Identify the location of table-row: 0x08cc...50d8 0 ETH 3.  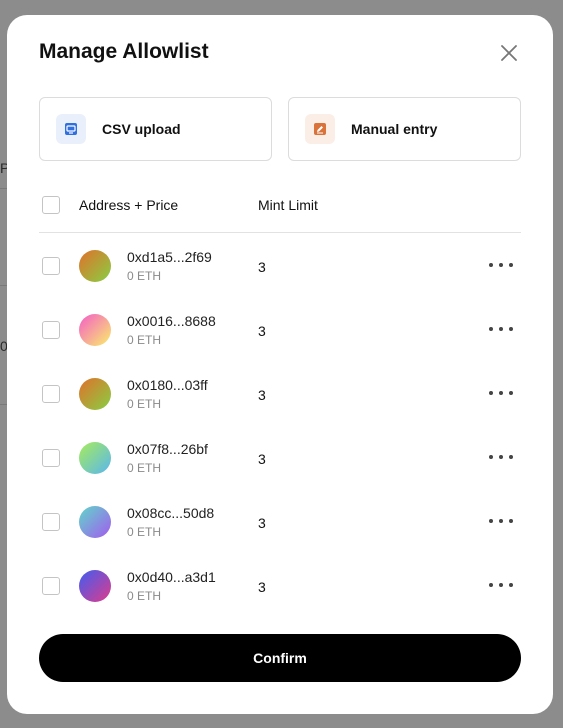
(280, 522).